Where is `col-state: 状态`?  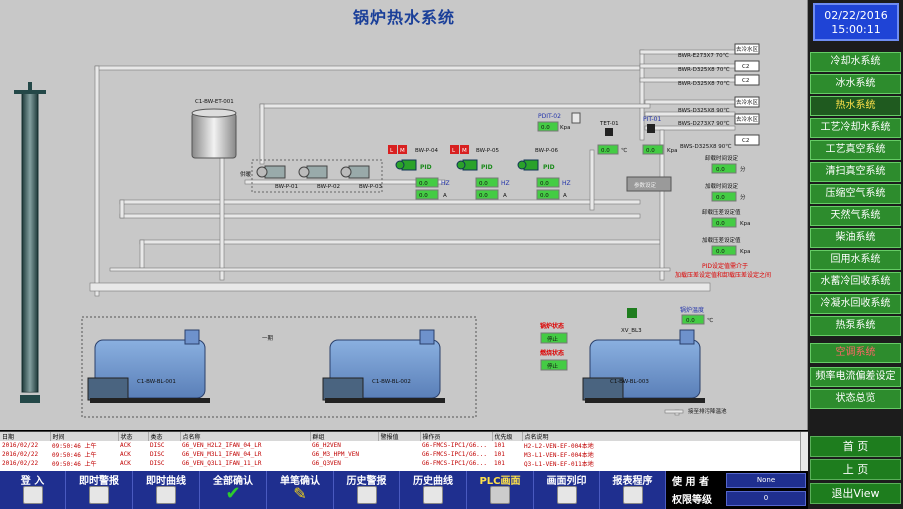
col-state: 状态 is located at coordinates (133, 436).